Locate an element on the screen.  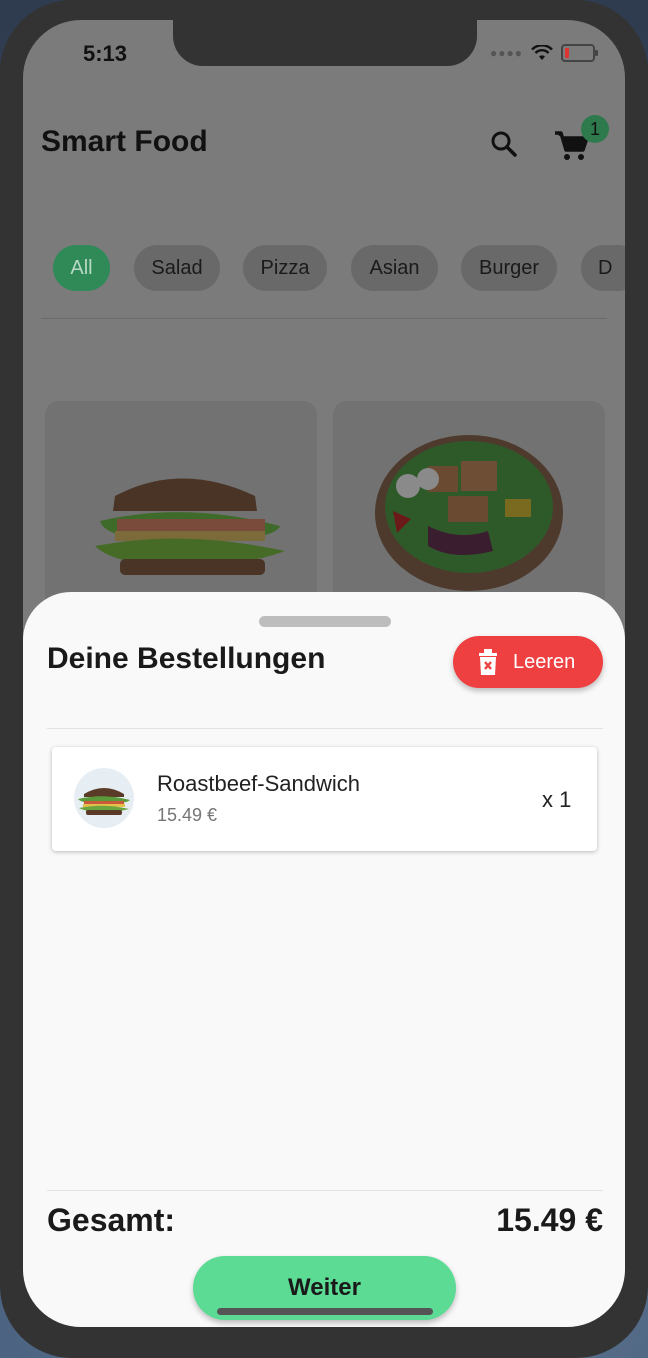
trash-icon is located at coordinates (488, 662).